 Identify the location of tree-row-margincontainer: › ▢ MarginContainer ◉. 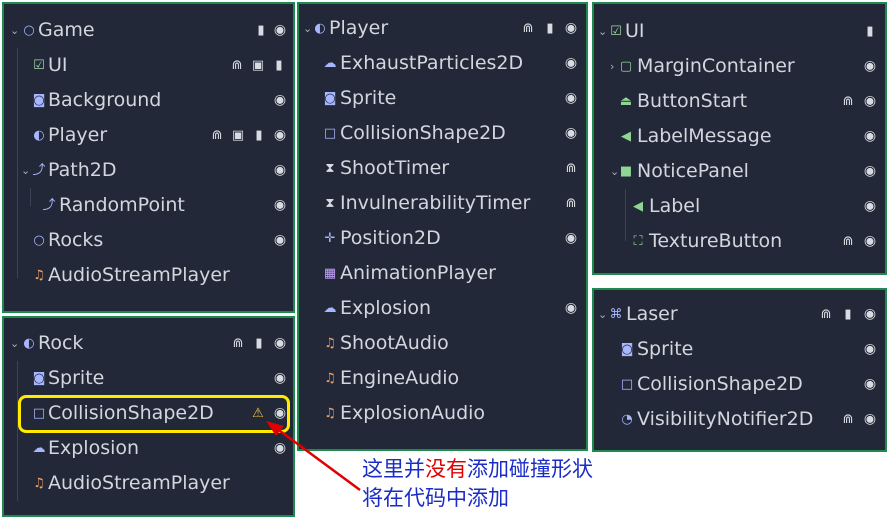
(739, 66).